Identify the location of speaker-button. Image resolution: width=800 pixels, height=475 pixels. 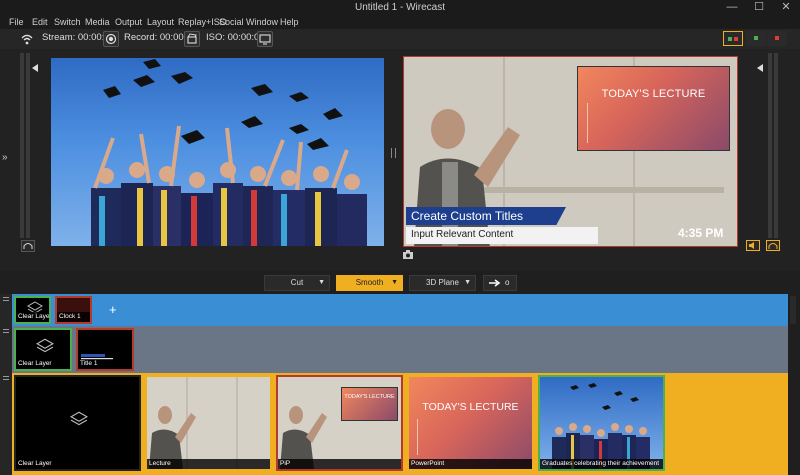
(753, 245).